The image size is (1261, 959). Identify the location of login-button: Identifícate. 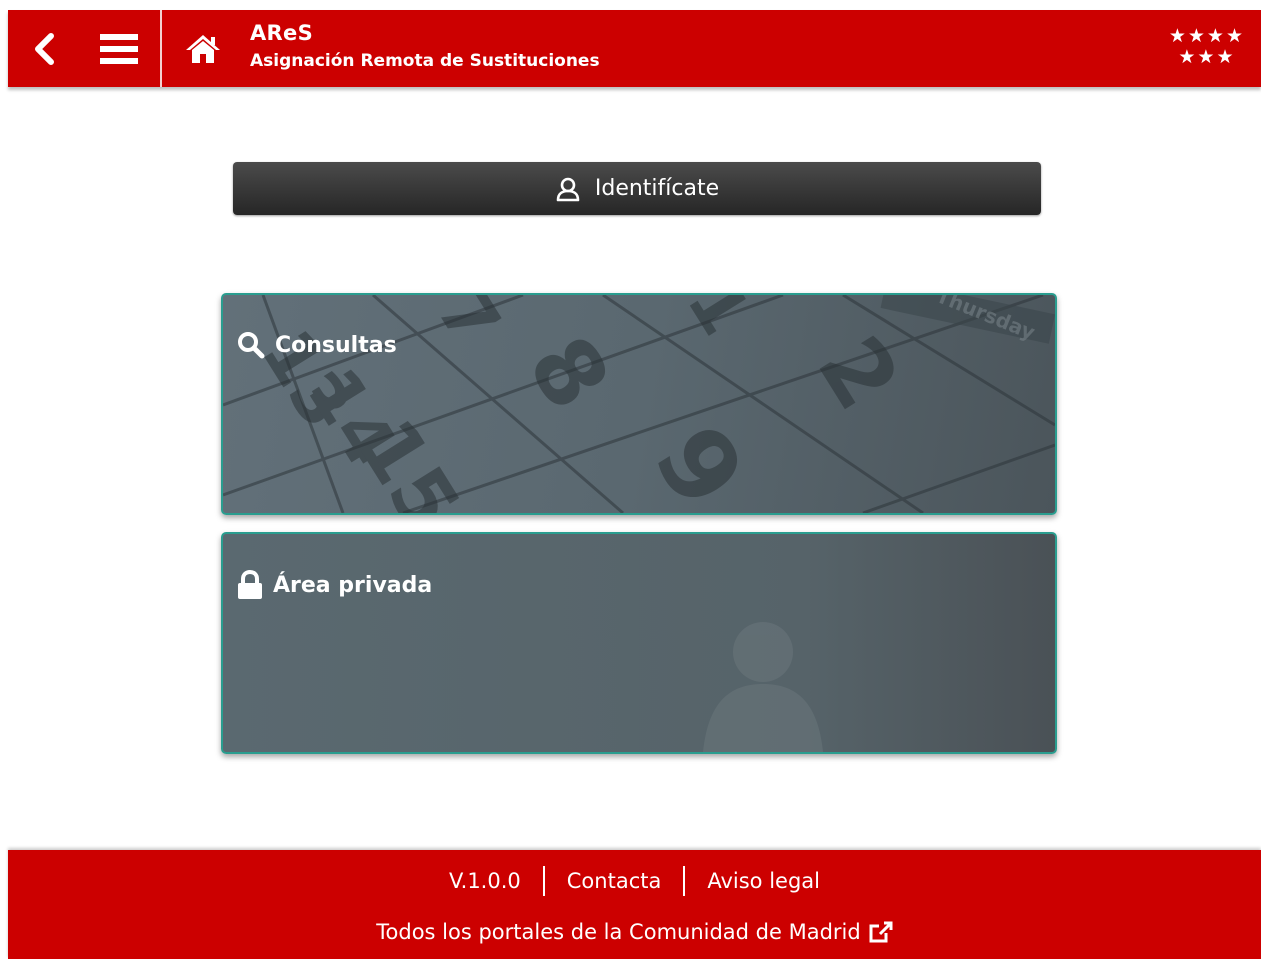
(637, 188).